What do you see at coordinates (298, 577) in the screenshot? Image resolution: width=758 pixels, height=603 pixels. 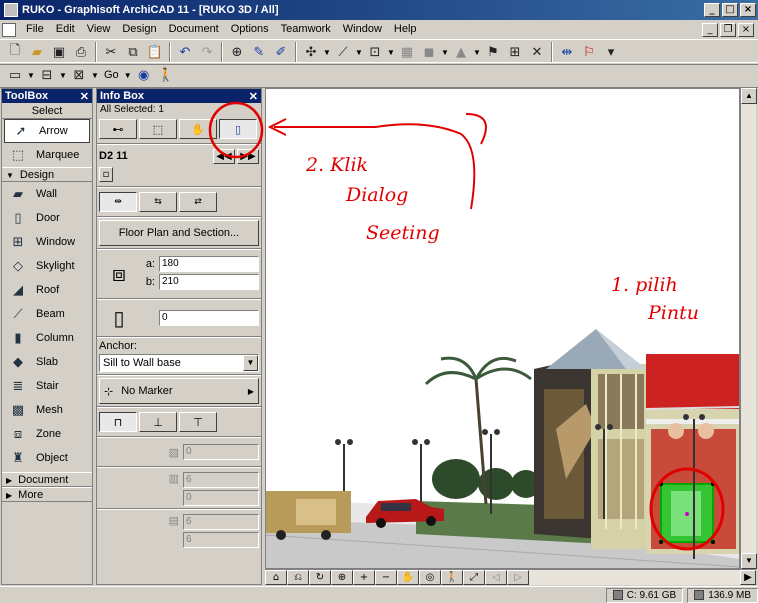 I see `view-previous-icon: ⎌` at bounding box center [298, 577].